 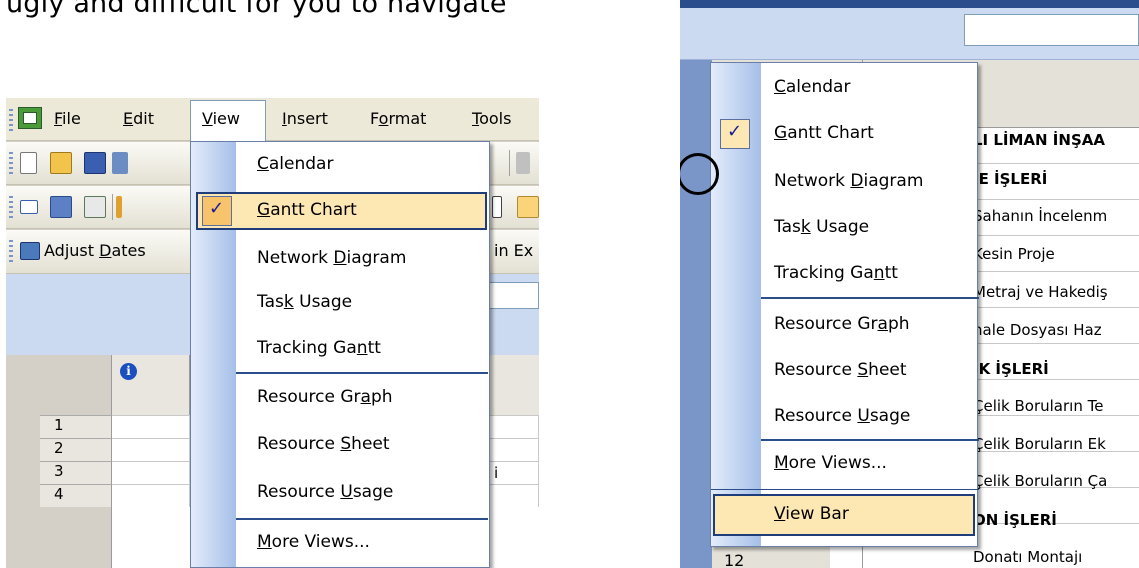 What do you see at coordinates (76, 426) in the screenshot?
I see `row-header-1: 1` at bounding box center [76, 426].